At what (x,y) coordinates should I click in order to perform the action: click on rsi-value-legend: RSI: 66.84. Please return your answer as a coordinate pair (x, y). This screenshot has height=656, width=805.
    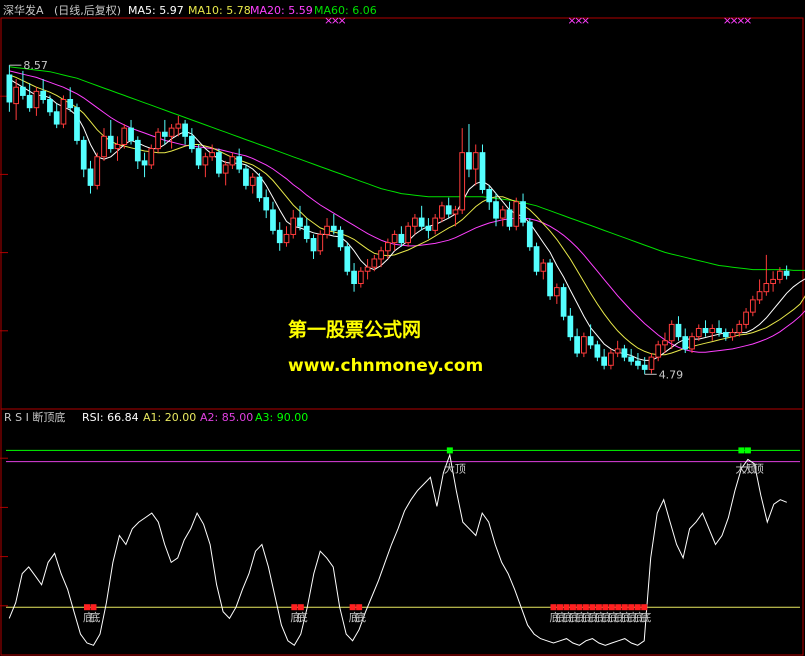
    Looking at the image, I should click on (110, 417).